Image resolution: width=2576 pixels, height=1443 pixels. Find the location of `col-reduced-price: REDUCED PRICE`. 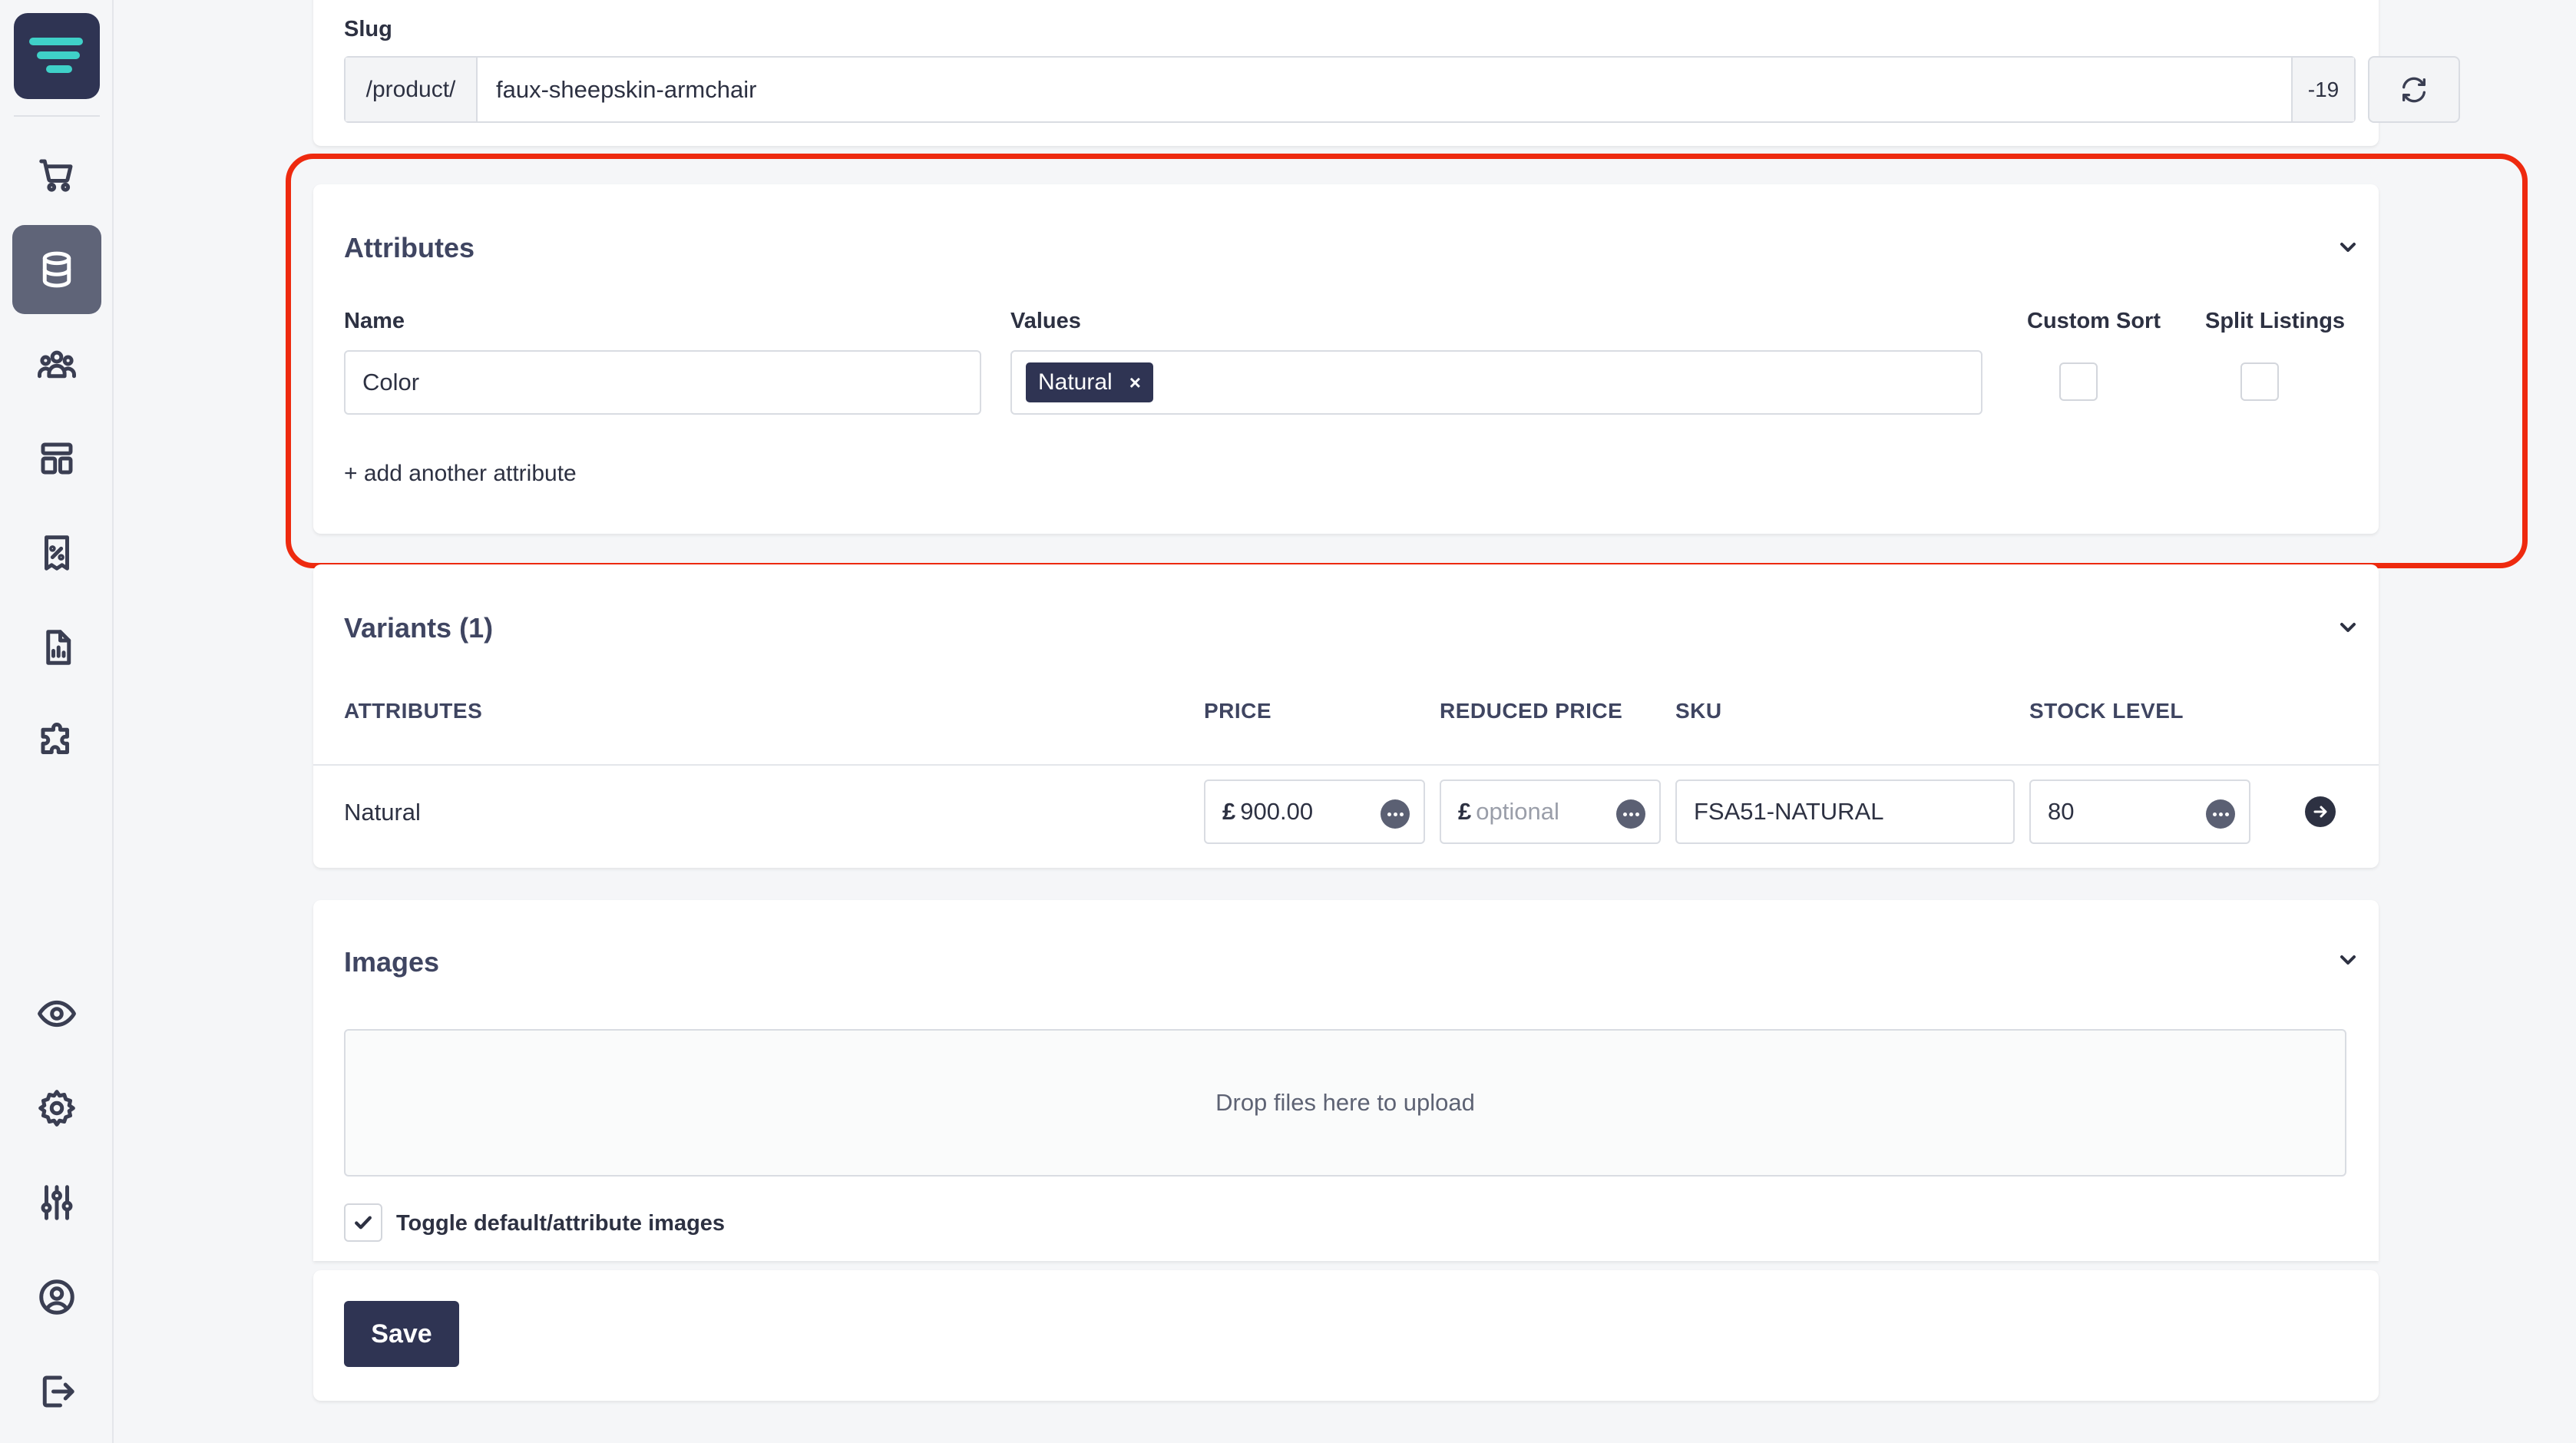

col-reduced-price: REDUCED PRICE is located at coordinates (1531, 711).